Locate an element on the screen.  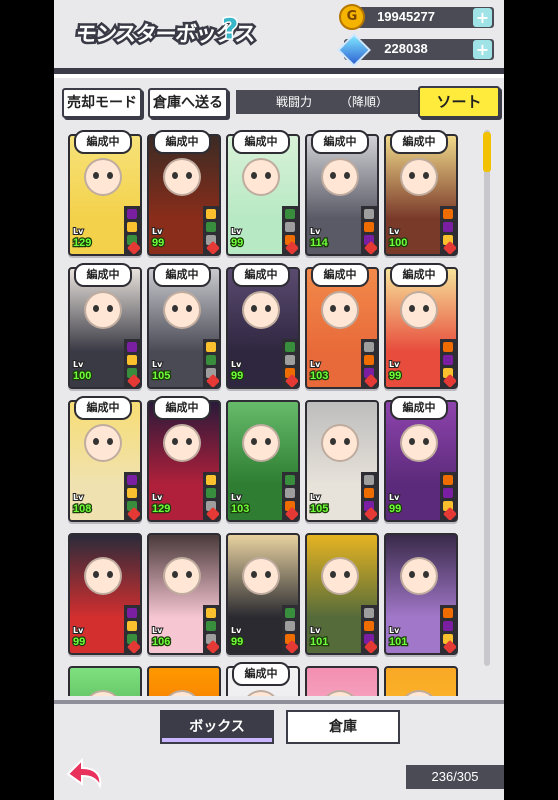
help-icon: ? is located at coordinates (232, 28).